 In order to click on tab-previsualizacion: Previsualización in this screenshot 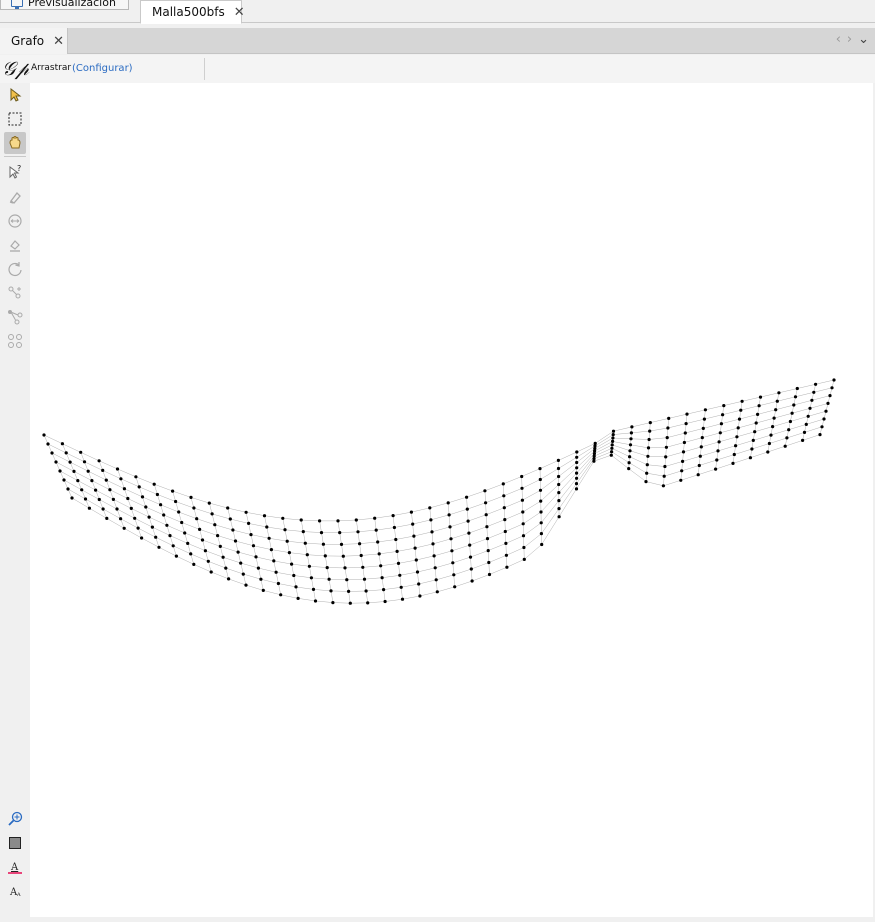, I will do `click(64, 5)`.